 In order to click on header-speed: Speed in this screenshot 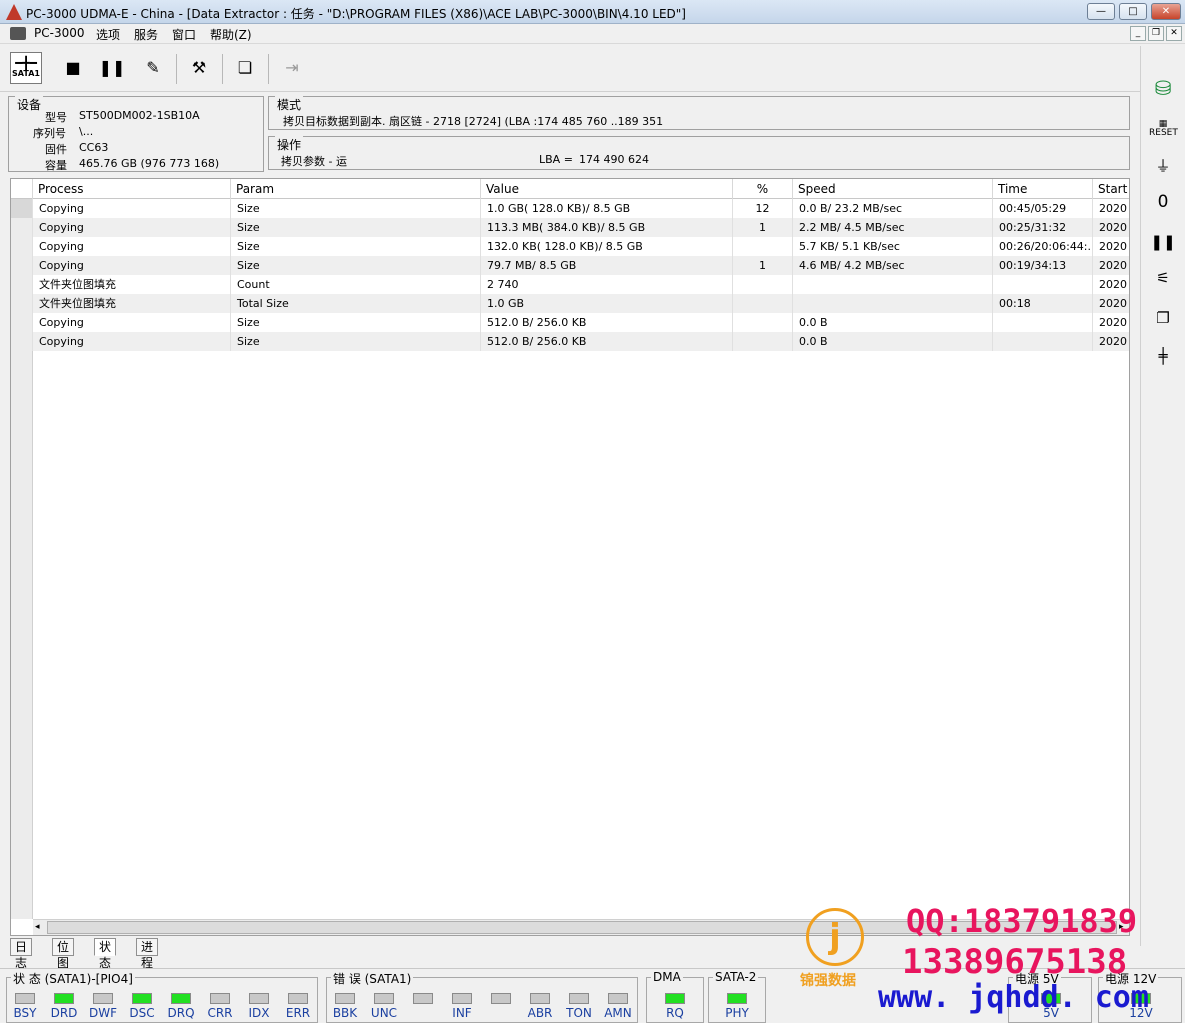, I will do `click(893, 189)`.